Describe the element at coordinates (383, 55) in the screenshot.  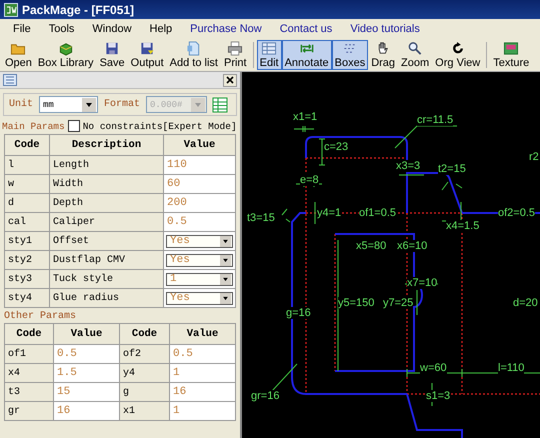
I see `toolbar-button: Drag` at that location.